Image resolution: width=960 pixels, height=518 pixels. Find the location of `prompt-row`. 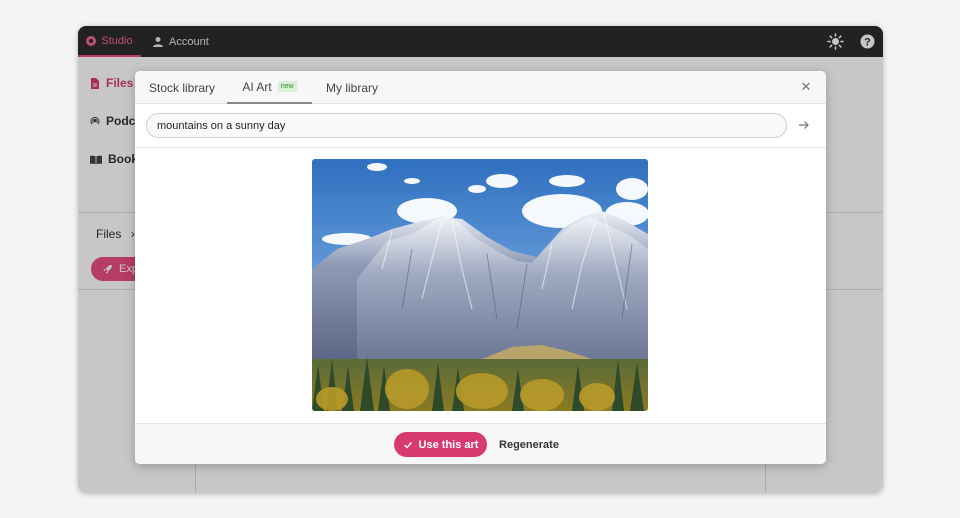

prompt-row is located at coordinates (480, 126).